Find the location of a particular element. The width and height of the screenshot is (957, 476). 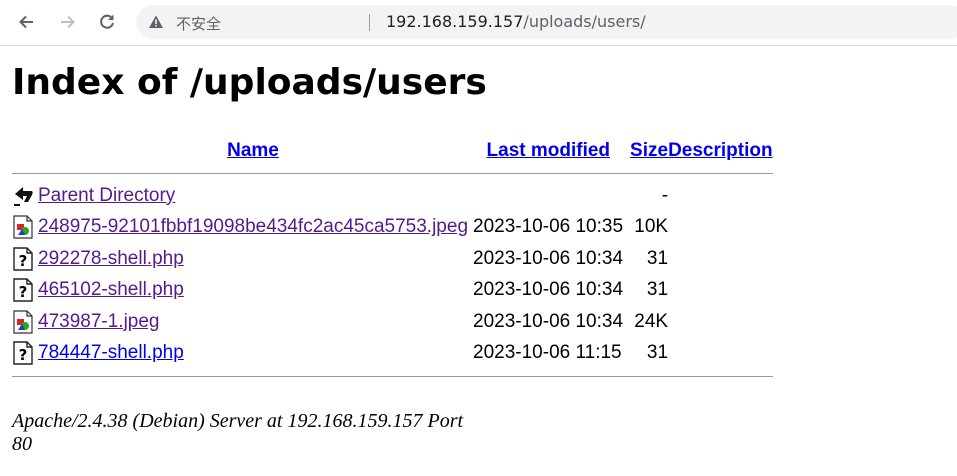

size-cell: 10K is located at coordinates (651, 227).